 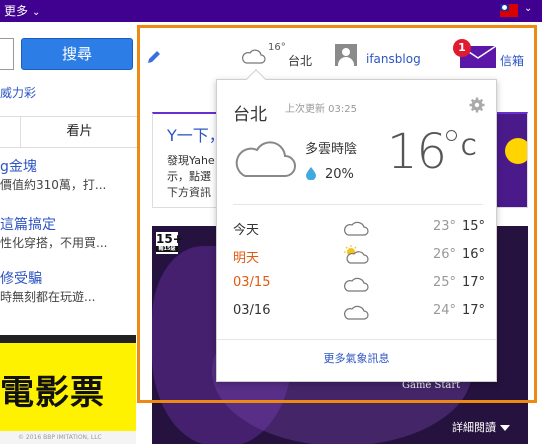 I want to click on chevron-down-icon: ⌄, so click(x=36, y=12).